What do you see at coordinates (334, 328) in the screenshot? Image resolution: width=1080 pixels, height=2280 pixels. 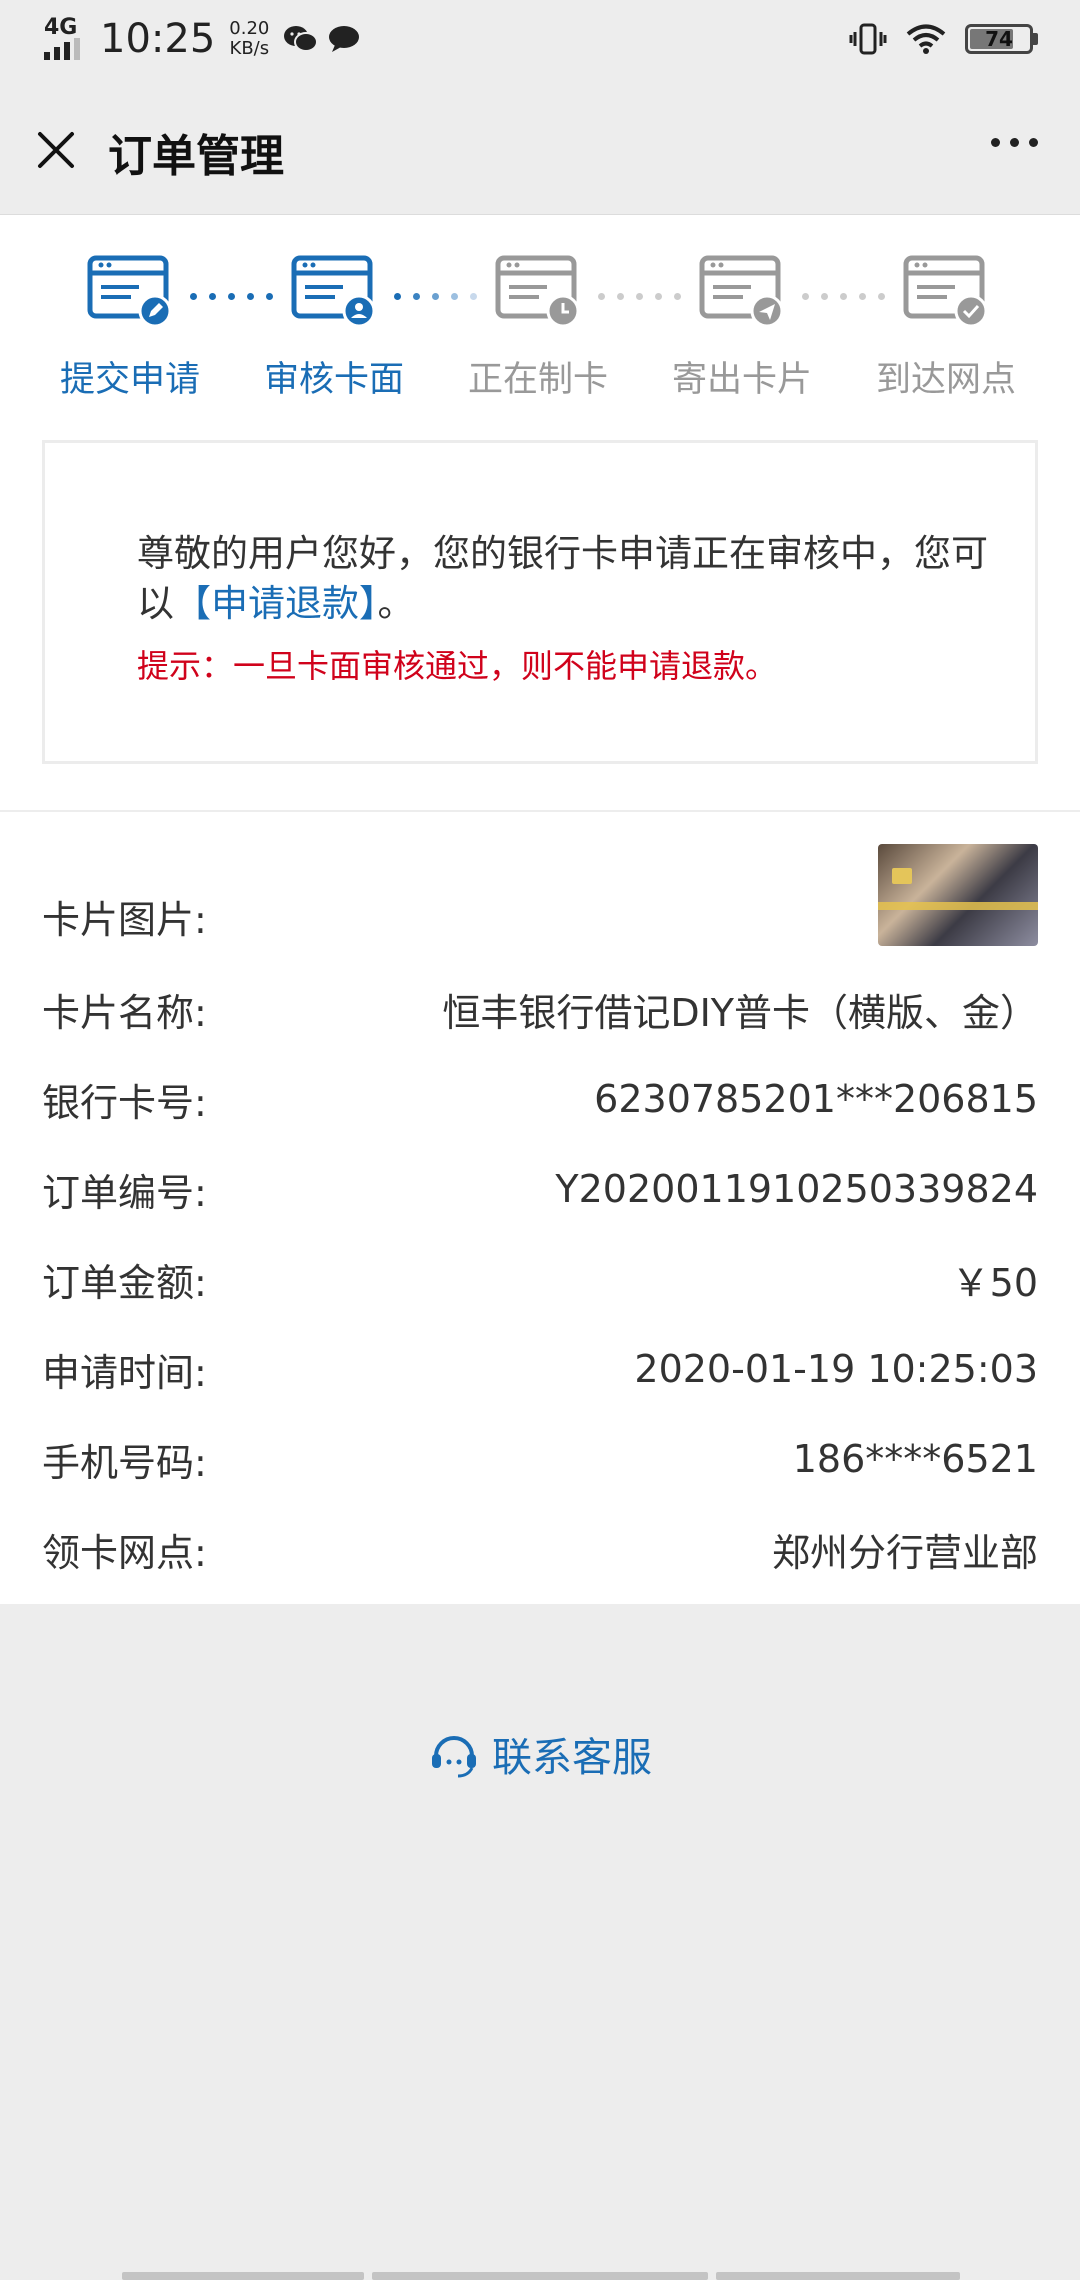 I see `step-review: 审核卡面` at bounding box center [334, 328].